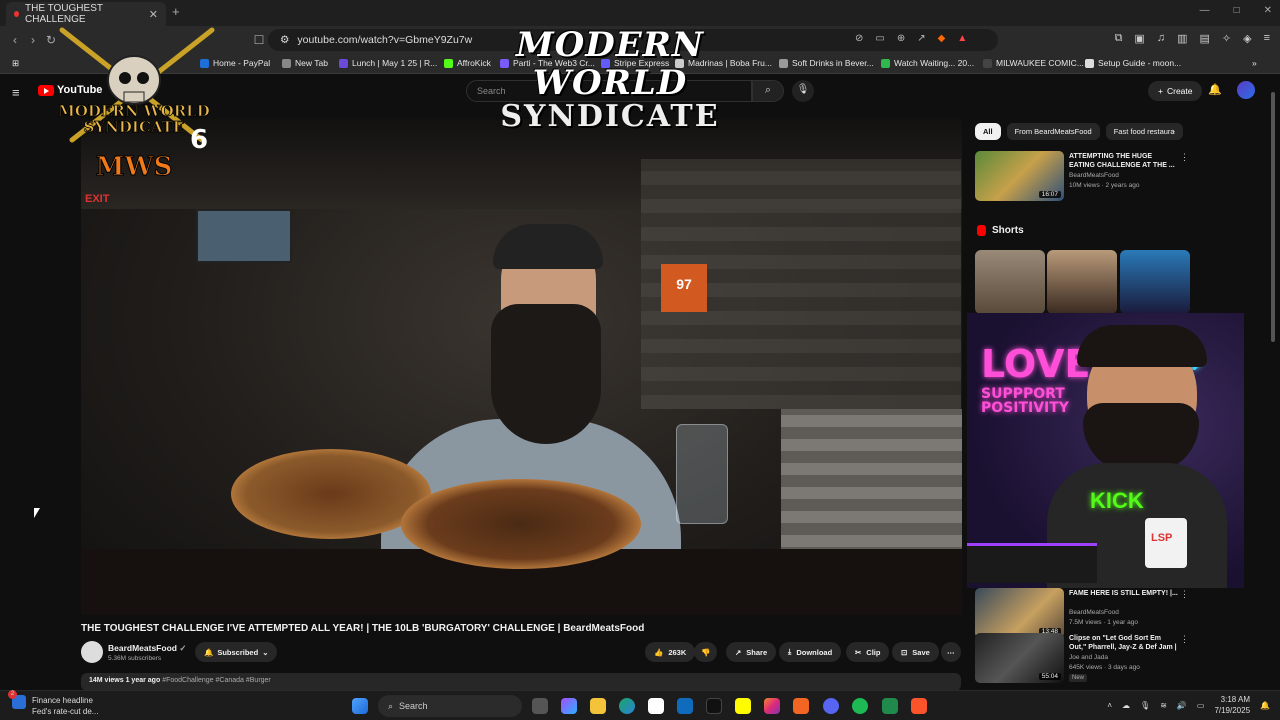 Image resolution: width=1280 pixels, height=720 pixels. I want to click on clip-button: ✂ Clip, so click(868, 652).